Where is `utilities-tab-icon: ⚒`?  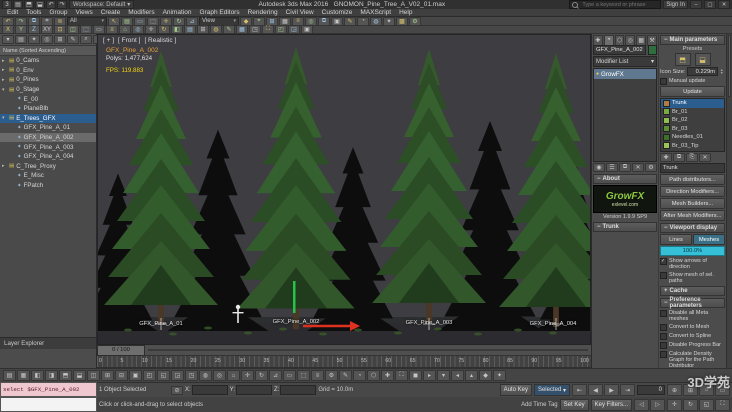
utilities-tab-icon: ⚒ is located at coordinates (652, 40).